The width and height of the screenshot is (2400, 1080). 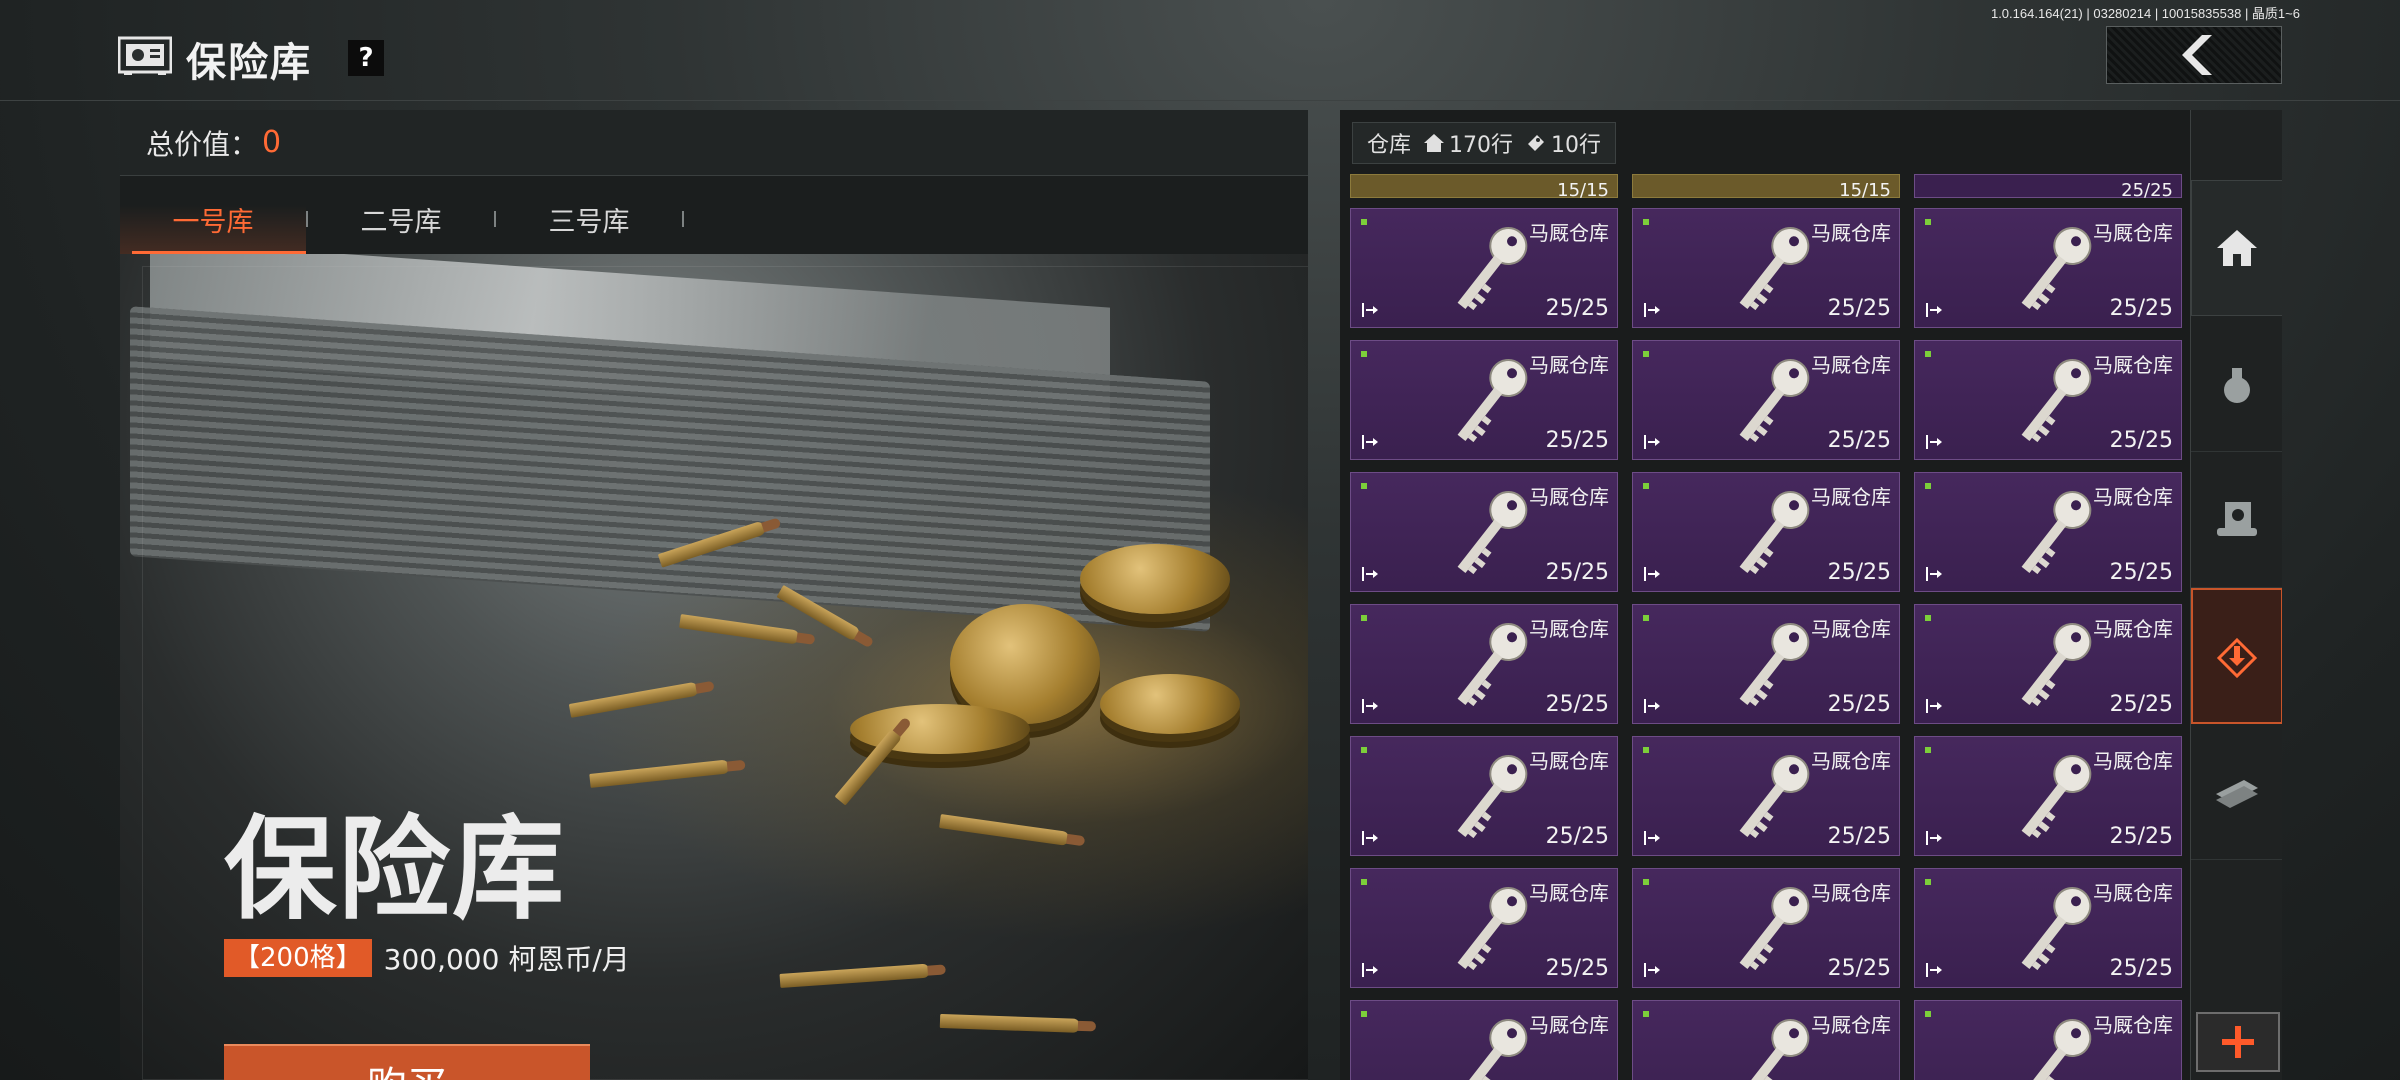 I want to click on capacity-badge: 【200格】, so click(x=298, y=958).